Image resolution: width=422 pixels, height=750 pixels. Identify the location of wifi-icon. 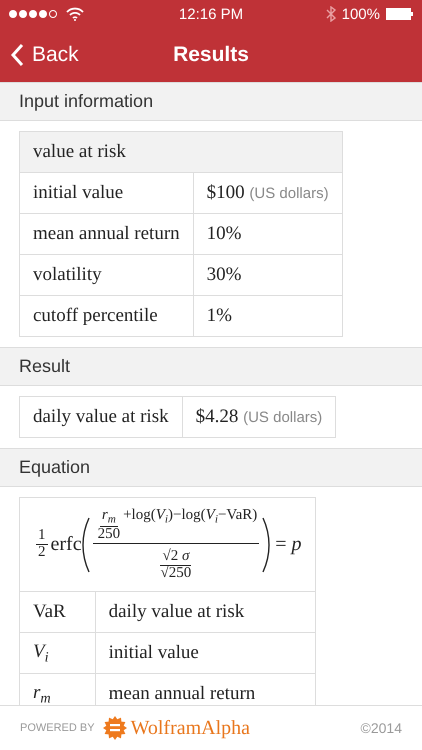
(75, 14).